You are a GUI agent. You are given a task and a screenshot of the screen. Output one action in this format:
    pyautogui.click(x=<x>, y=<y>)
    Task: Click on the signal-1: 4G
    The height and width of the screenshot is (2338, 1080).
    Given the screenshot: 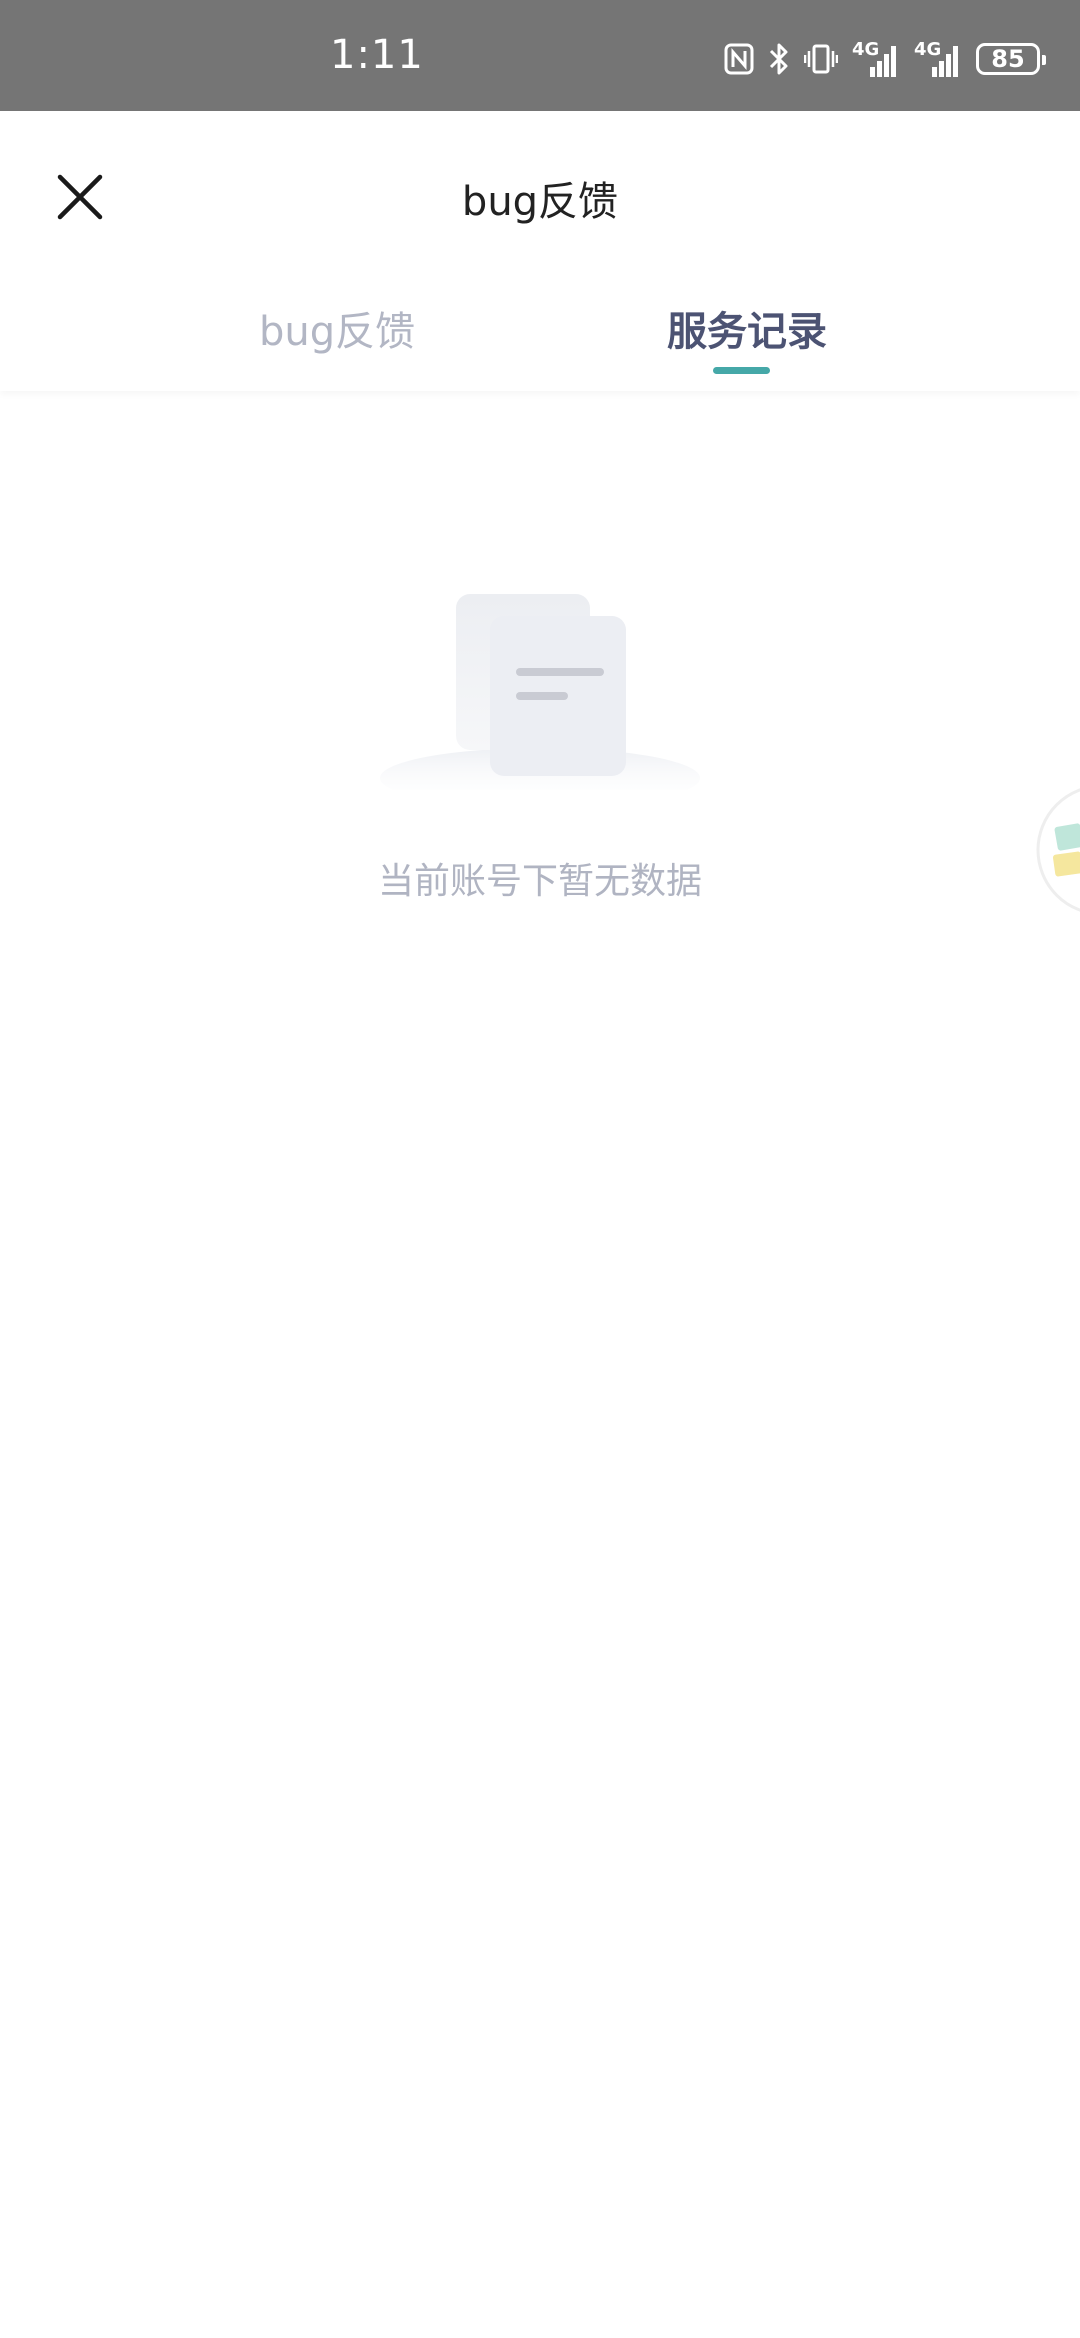 What is the action you would take?
    pyautogui.click(x=876, y=59)
    